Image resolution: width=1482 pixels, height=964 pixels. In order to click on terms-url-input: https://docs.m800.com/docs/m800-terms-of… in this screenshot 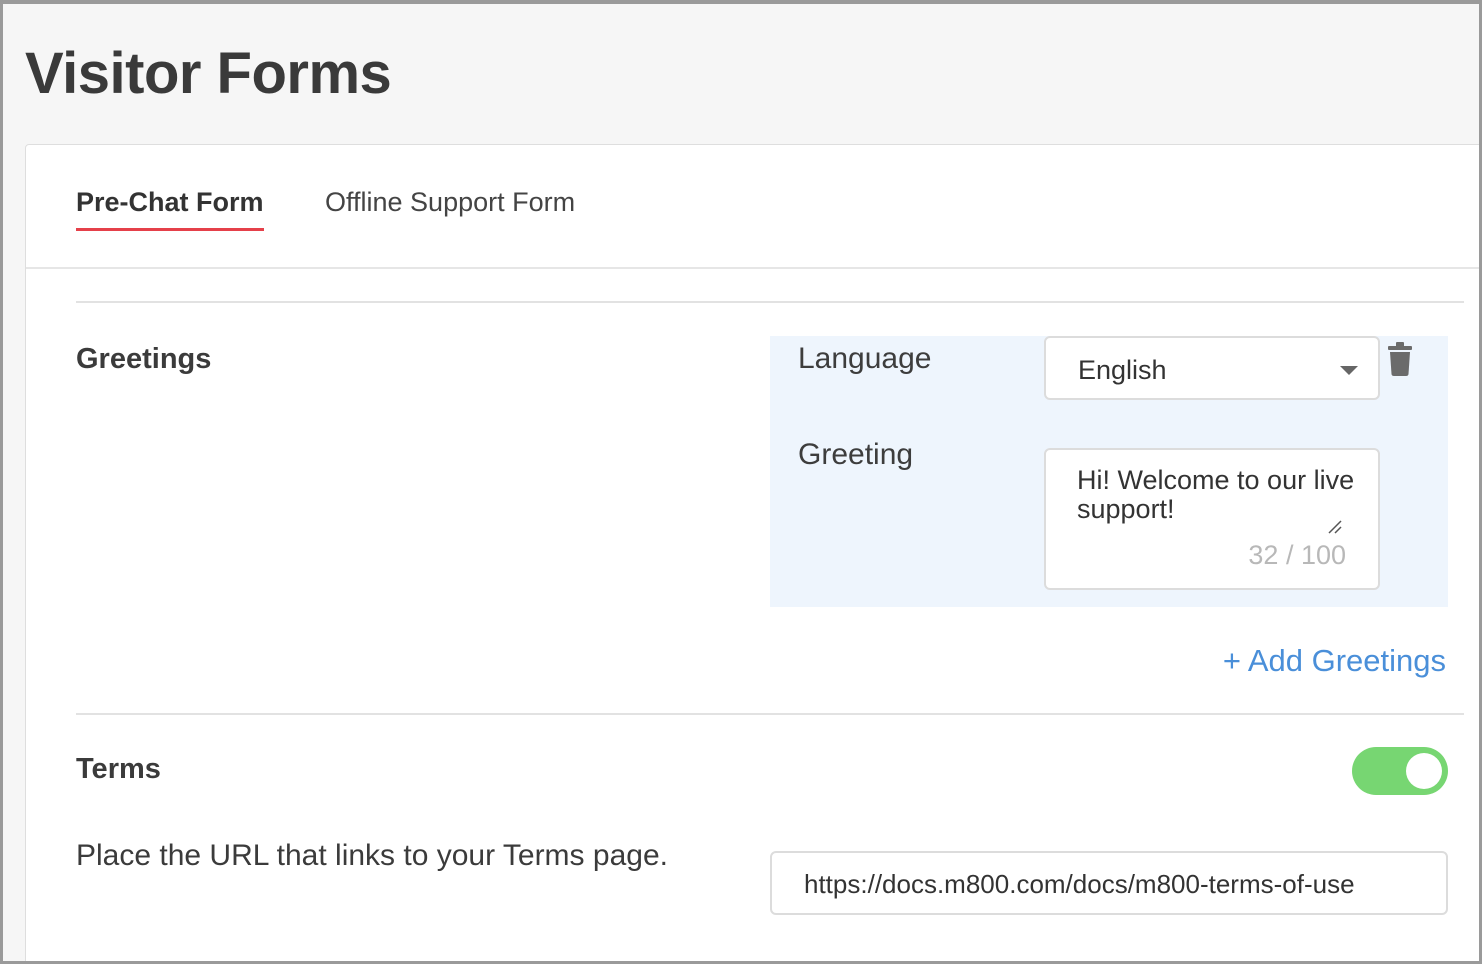, I will do `click(1109, 883)`.